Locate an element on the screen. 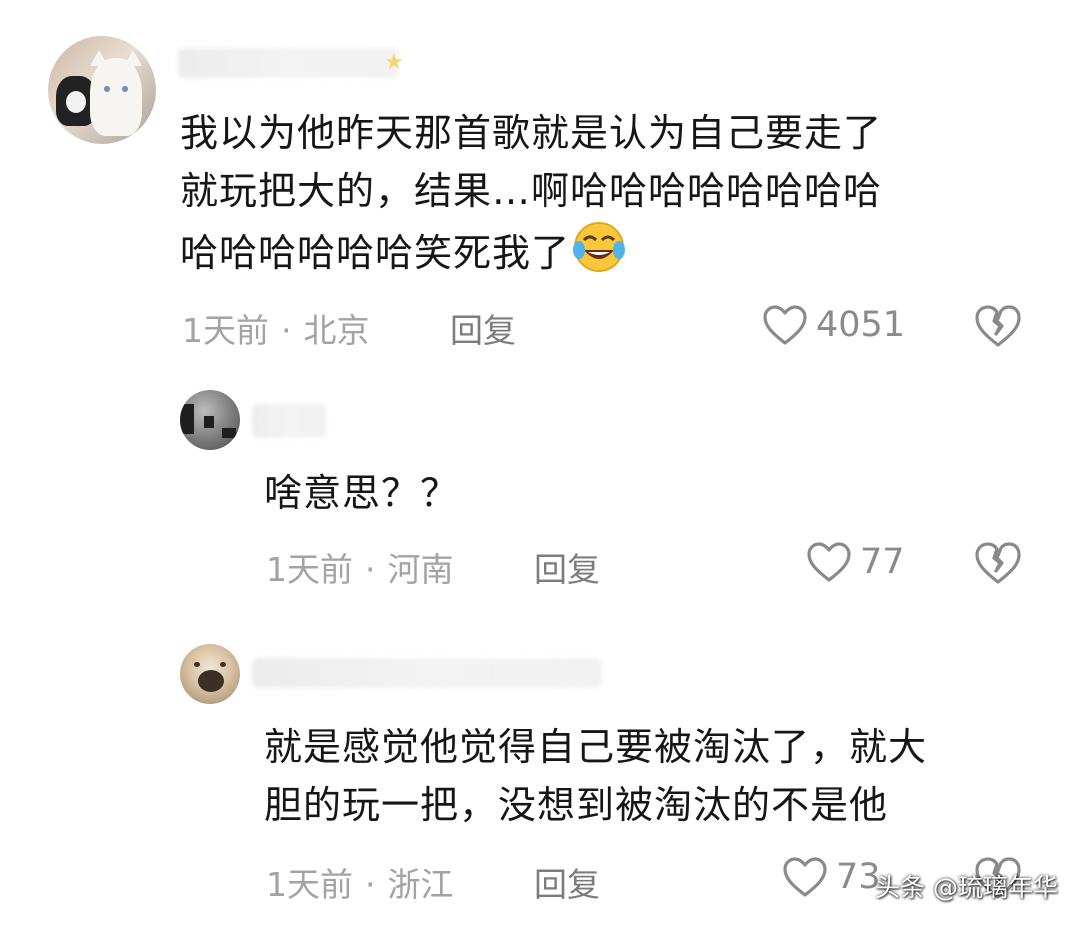 The height and width of the screenshot is (926, 1080). watermark: 头条 @琉璃年华 is located at coordinates (966, 887).